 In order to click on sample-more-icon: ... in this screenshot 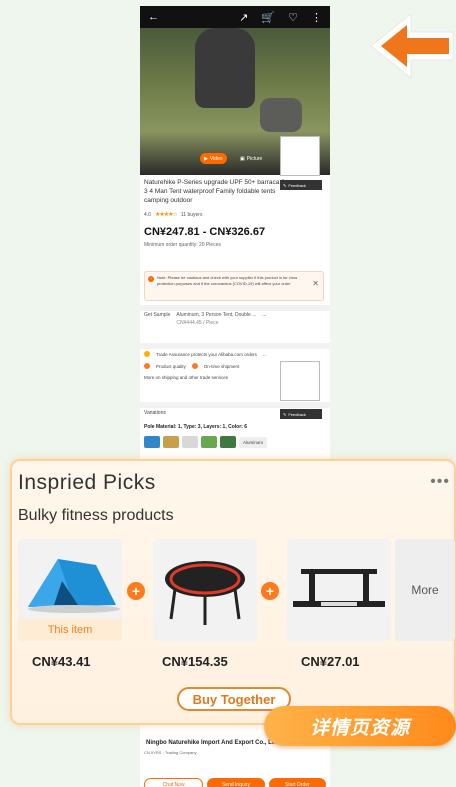, I will do `click(264, 319)`.